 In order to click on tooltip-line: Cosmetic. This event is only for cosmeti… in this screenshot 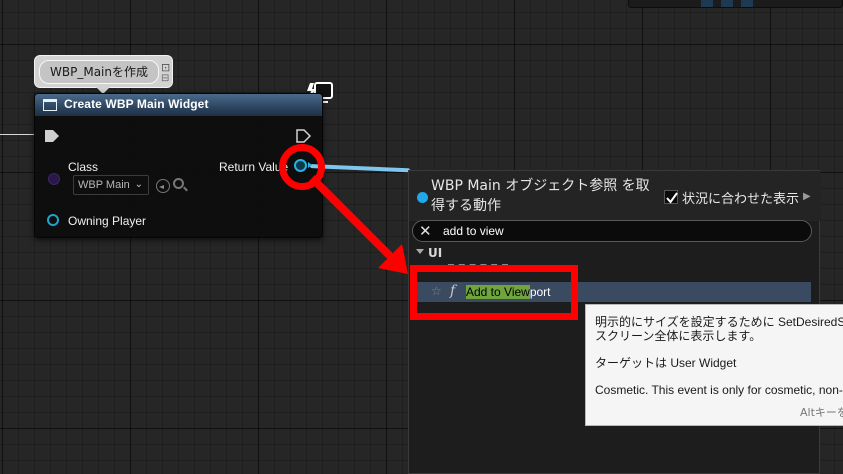, I will do `click(719, 390)`.